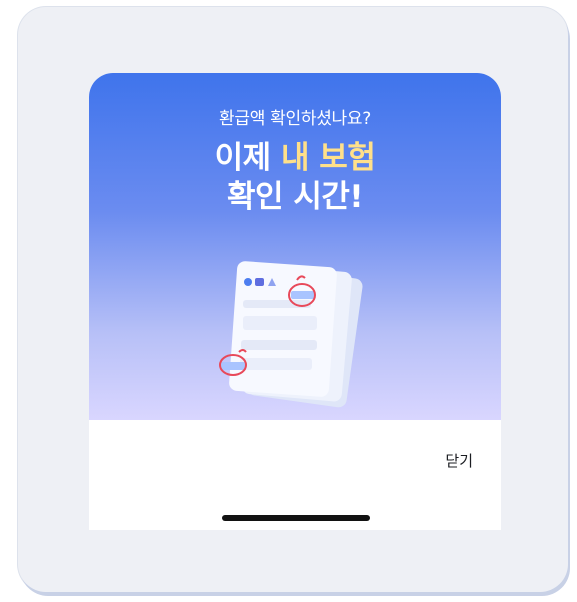 Image resolution: width=577 pixels, height=602 pixels. I want to click on headline-text: 이제, so click(247, 158).